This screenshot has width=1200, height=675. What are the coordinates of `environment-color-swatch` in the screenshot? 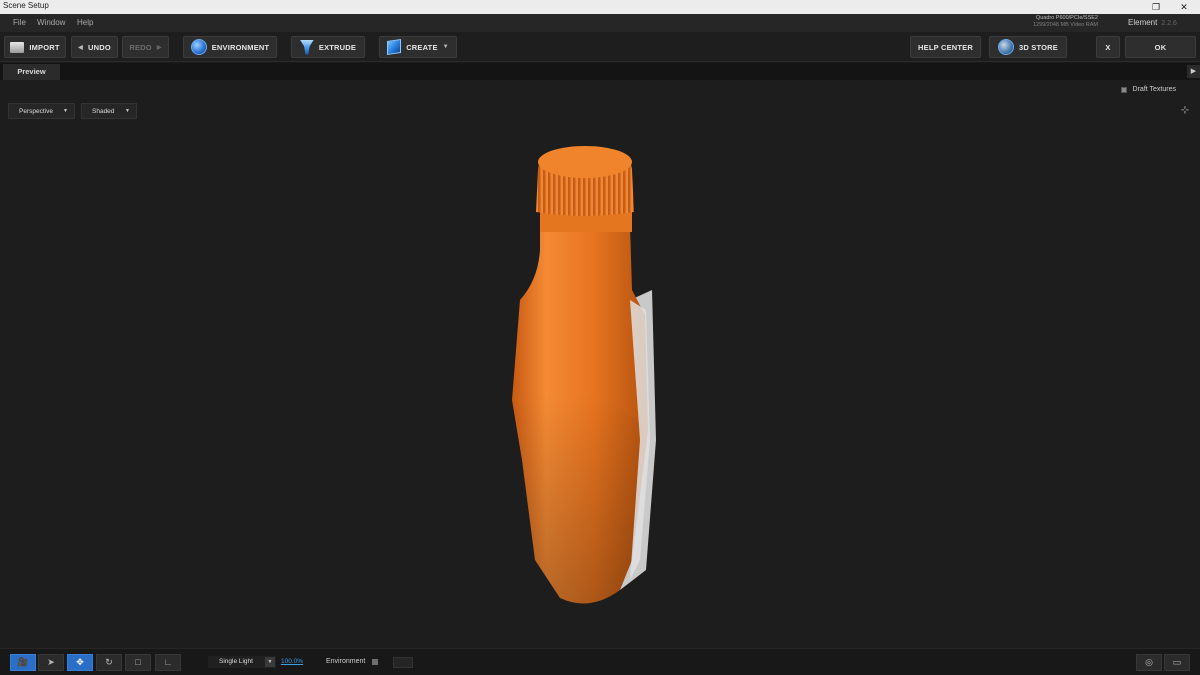 It's located at (403, 662).